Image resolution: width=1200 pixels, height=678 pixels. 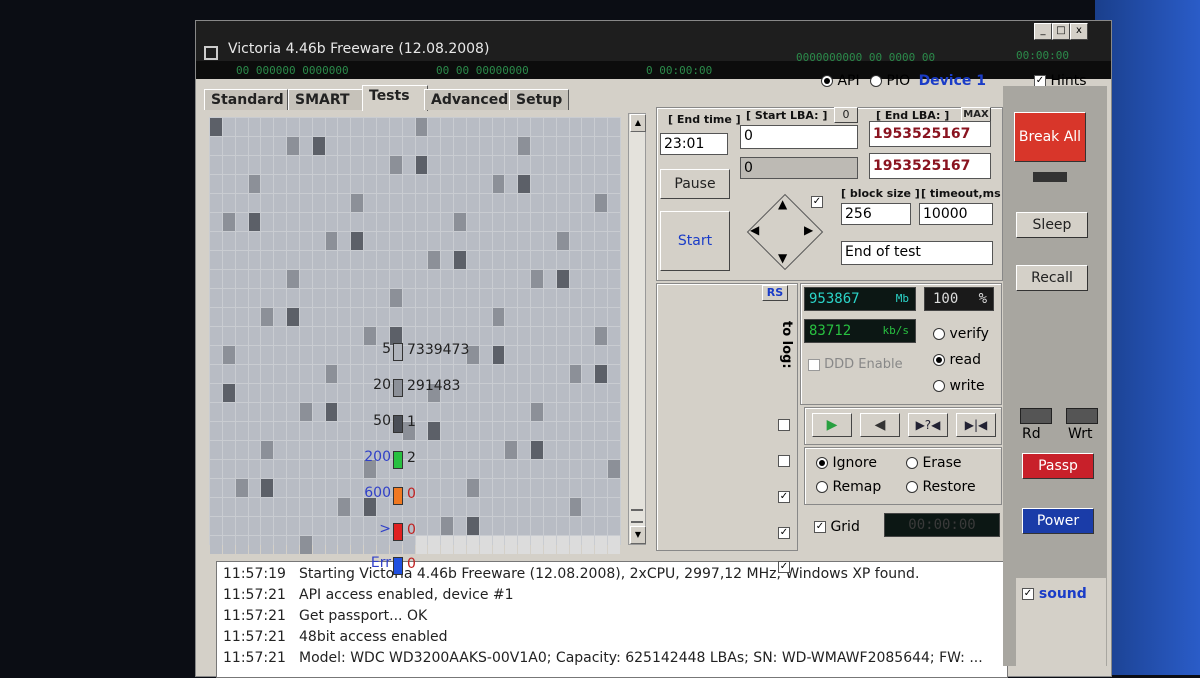 I want to click on end-lba-field-2: 1953525167, so click(x=930, y=166).